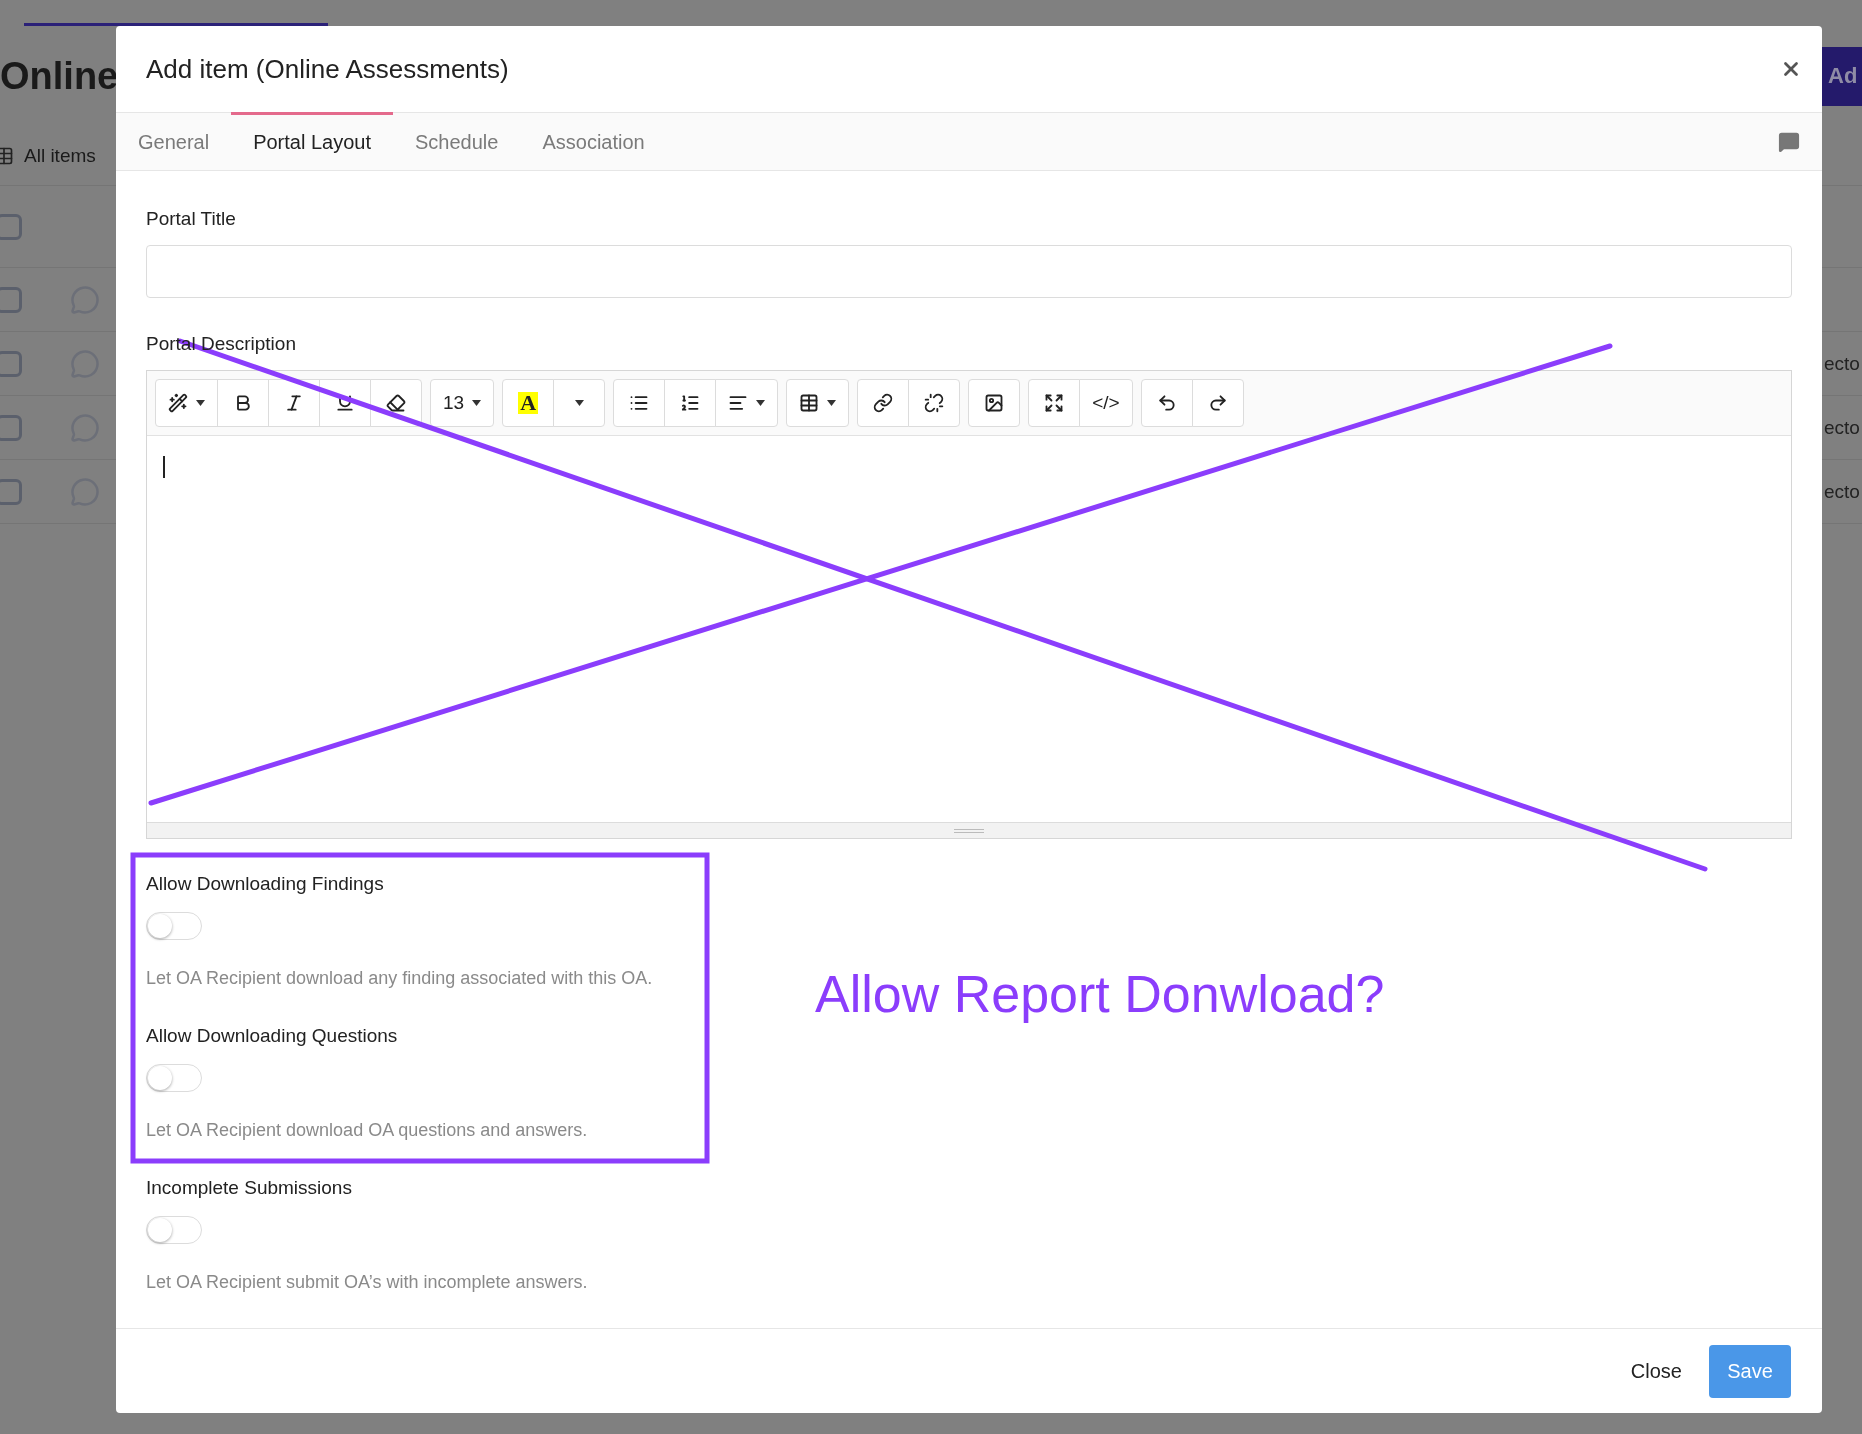  Describe the element at coordinates (1789, 141) in the screenshot. I see `comment-icon` at that location.